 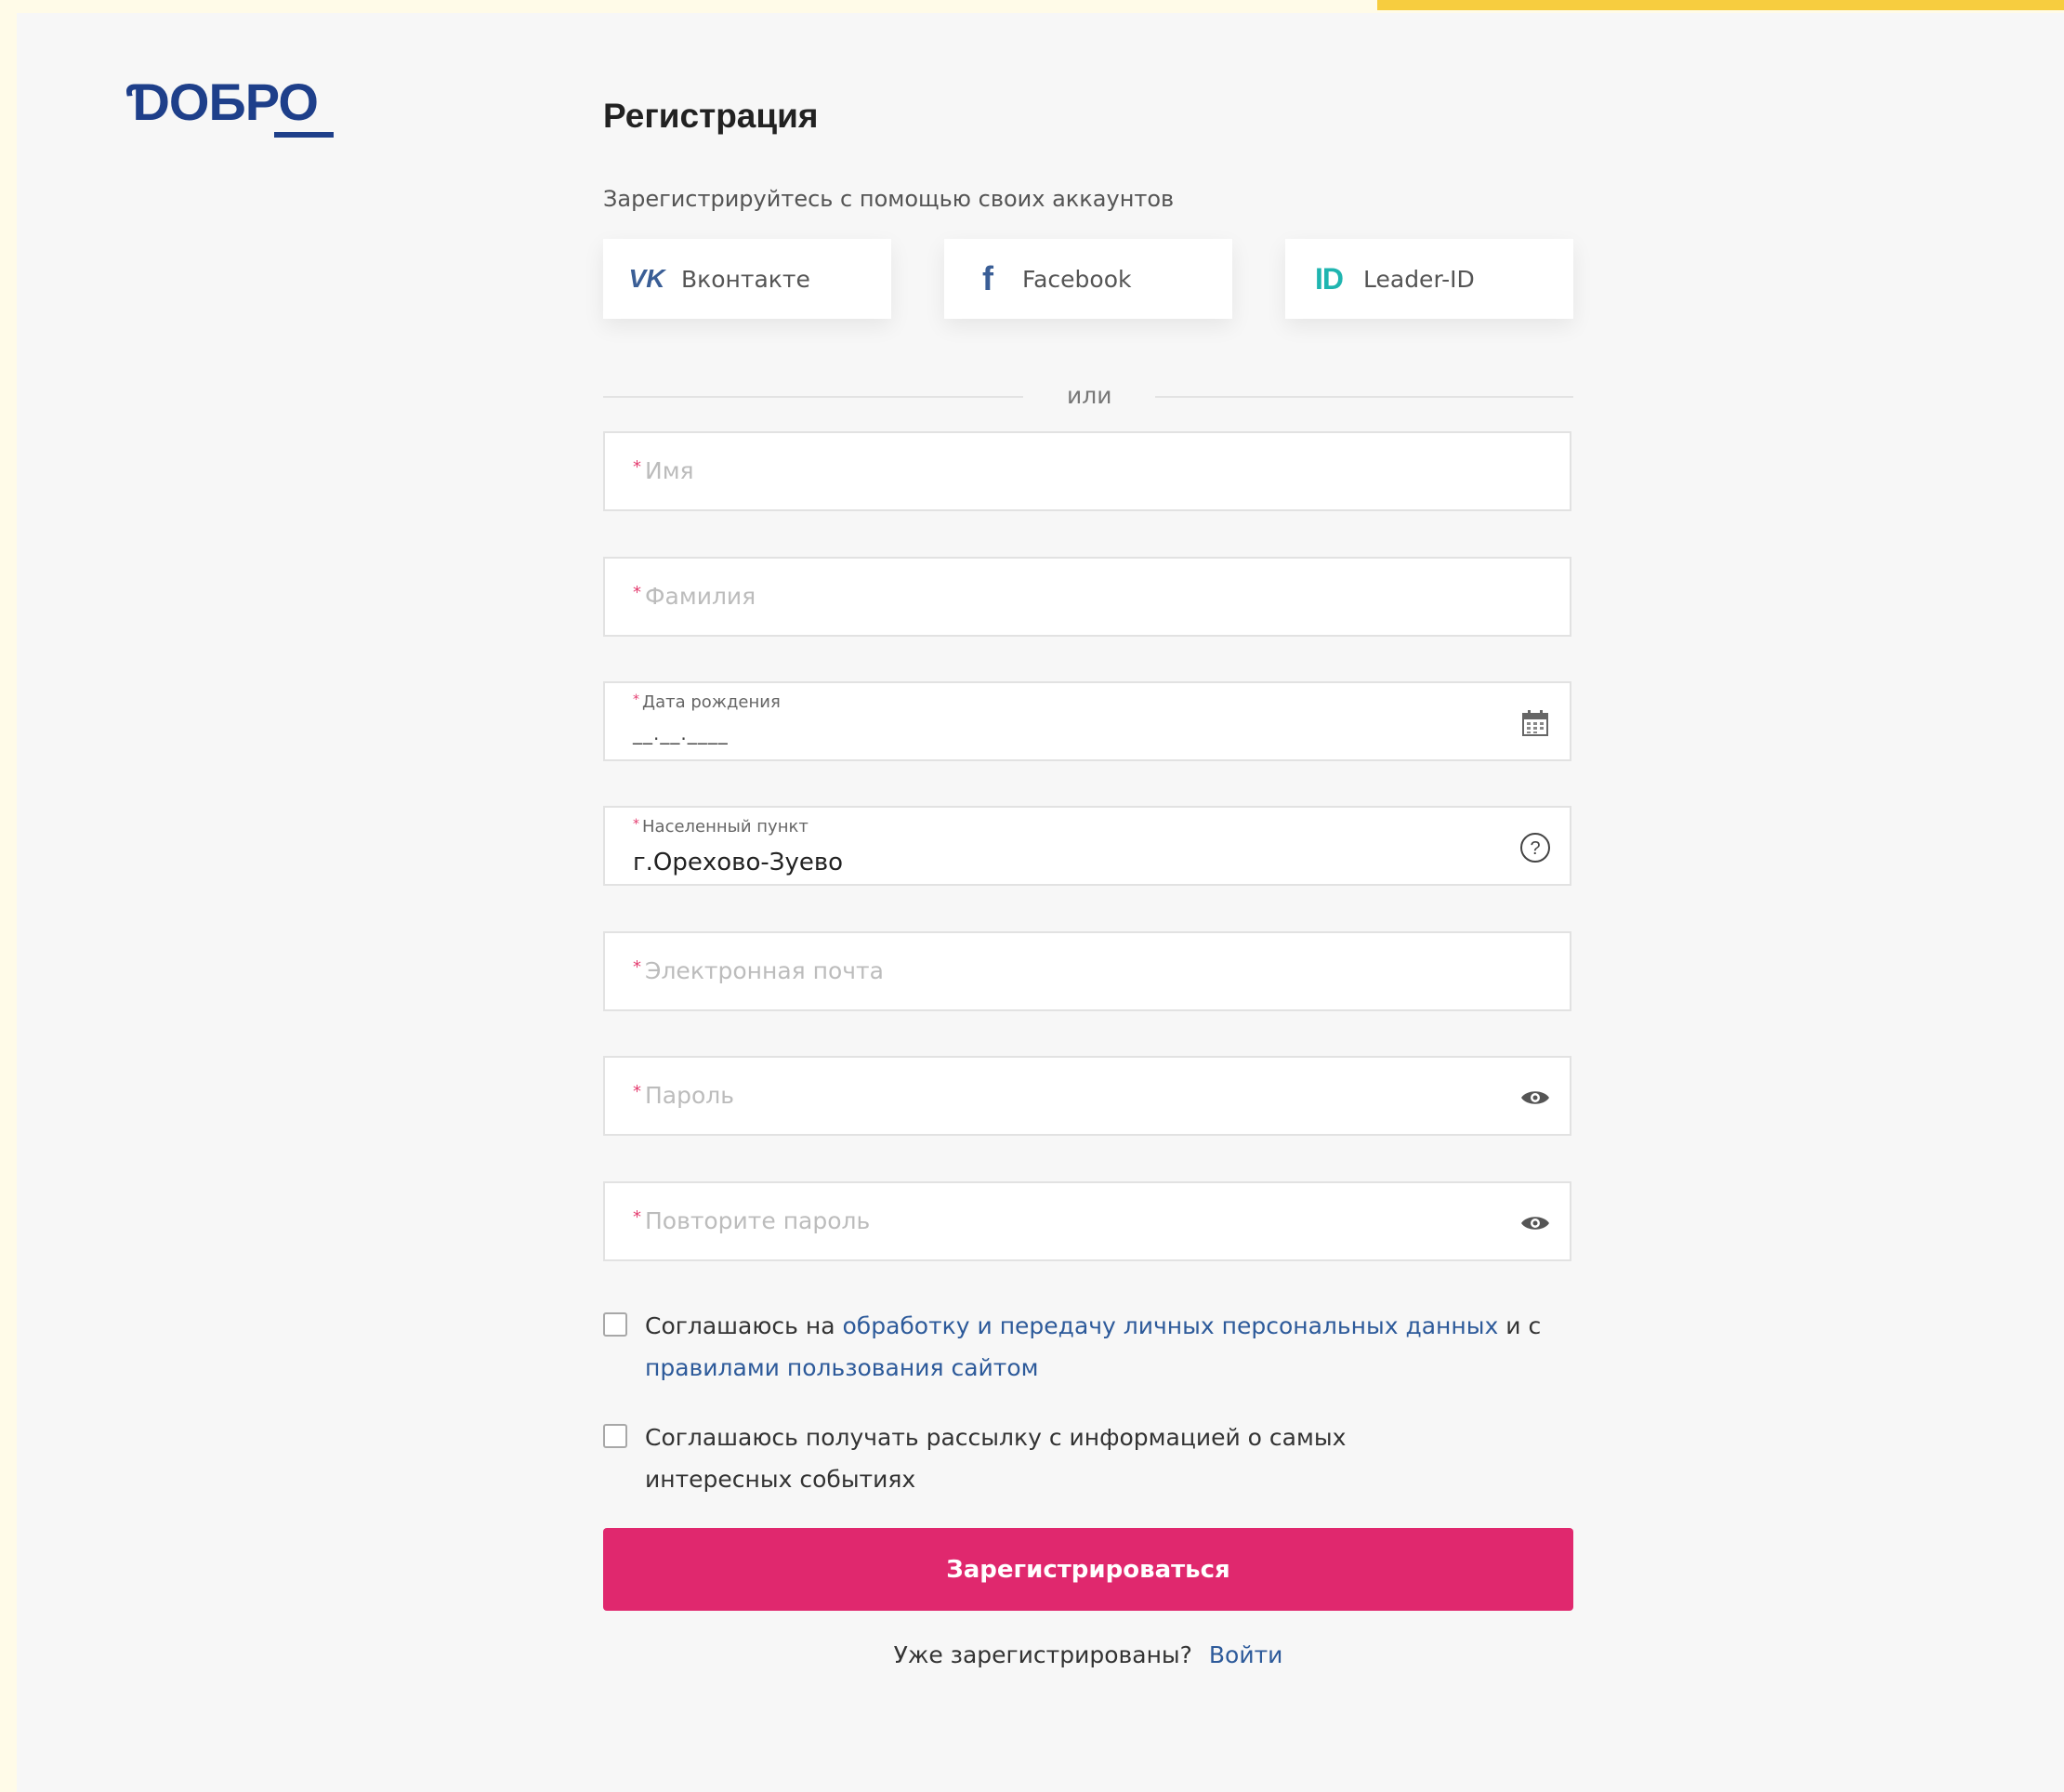 What do you see at coordinates (1087, 721) in the screenshot?
I see `birth-date-field: * Дата рождения __.__.____` at bounding box center [1087, 721].